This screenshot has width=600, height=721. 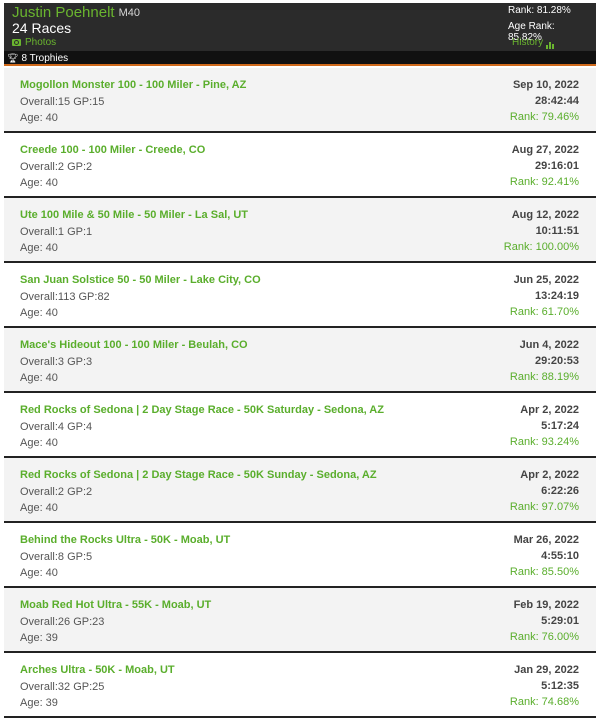 I want to click on bar-chart-icon, so click(x=550, y=43).